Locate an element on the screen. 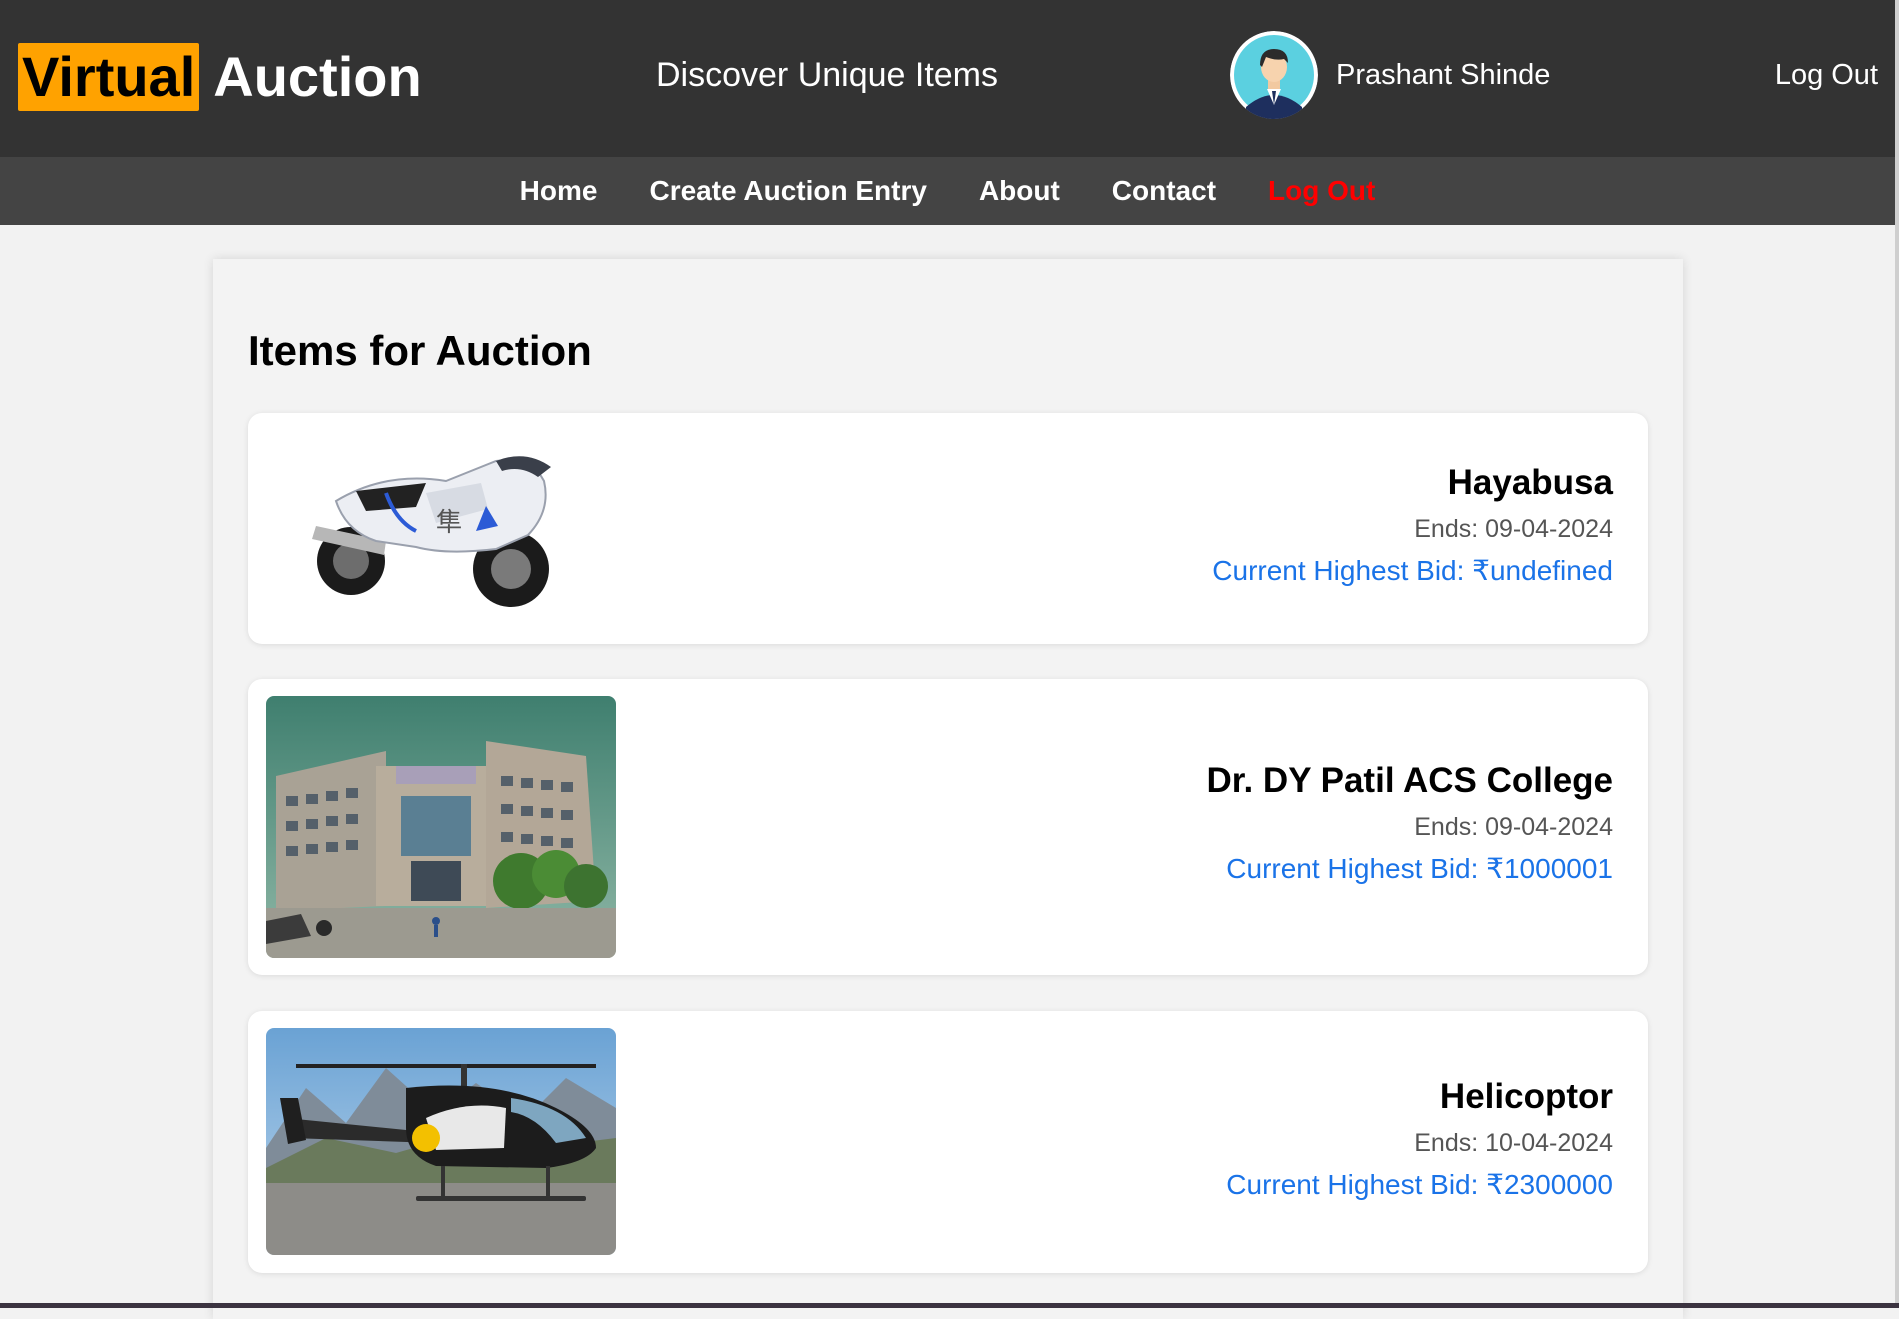 The height and width of the screenshot is (1319, 1899). item-highest-bid: Current Highest Bid: ₹undefined is located at coordinates (1412, 570).